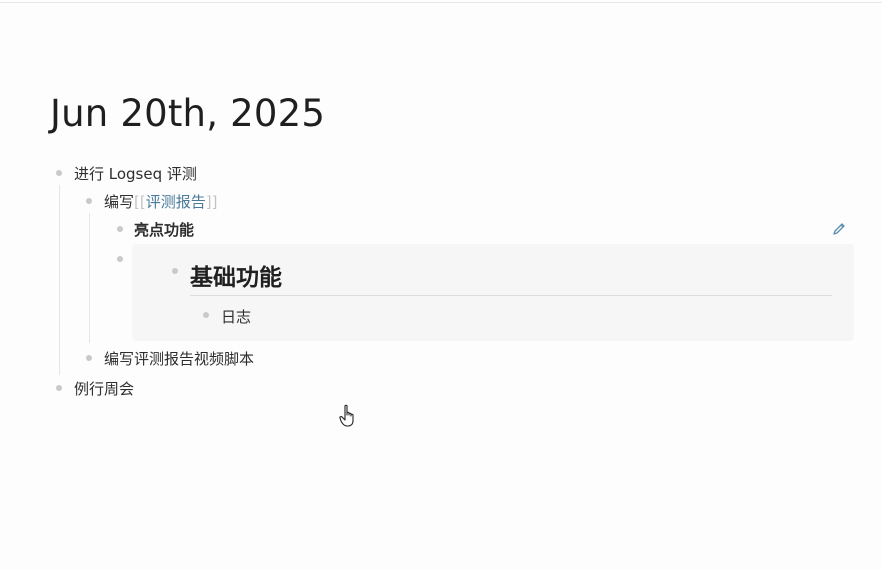 The image size is (882, 570). I want to click on block-text: 日志, so click(236, 316).